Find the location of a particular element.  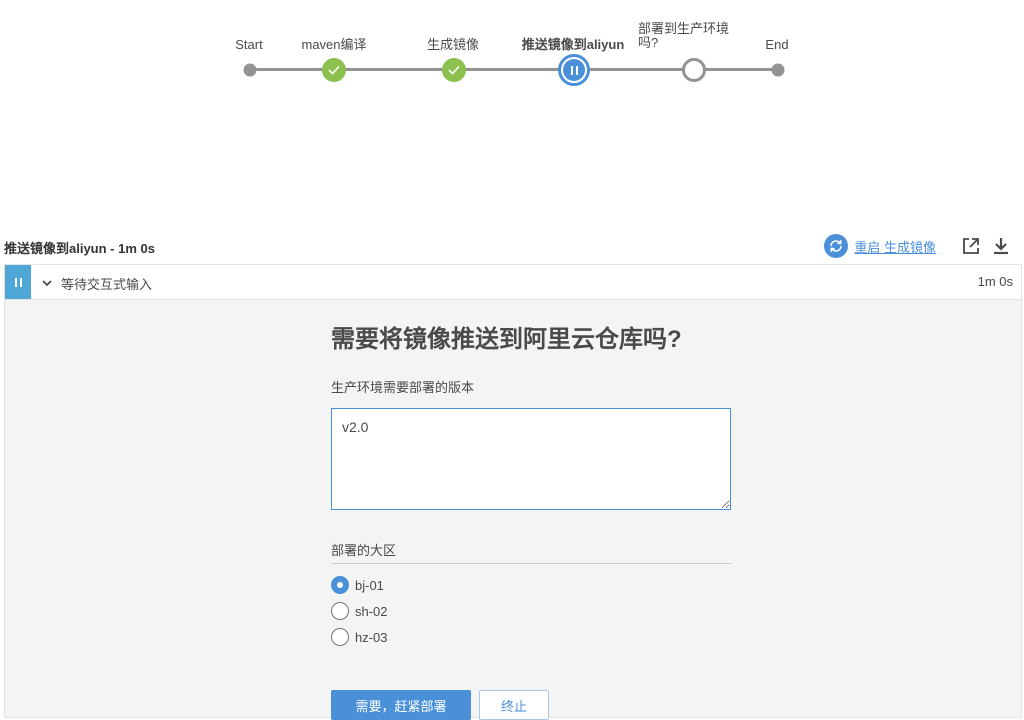

stage-label: 推送镜像到aliyun is located at coordinates (573, 44).